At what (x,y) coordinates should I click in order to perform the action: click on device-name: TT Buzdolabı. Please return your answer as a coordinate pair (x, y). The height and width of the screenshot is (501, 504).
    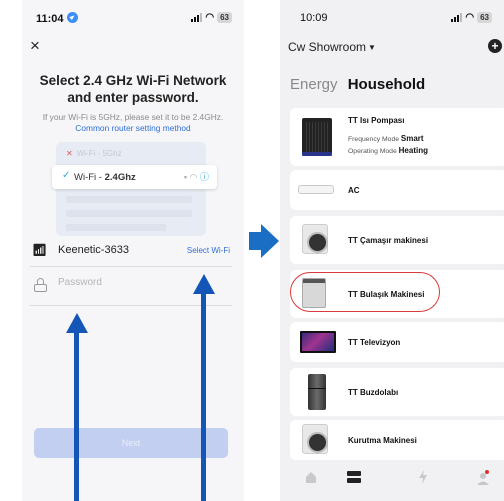
    Looking at the image, I should click on (373, 392).